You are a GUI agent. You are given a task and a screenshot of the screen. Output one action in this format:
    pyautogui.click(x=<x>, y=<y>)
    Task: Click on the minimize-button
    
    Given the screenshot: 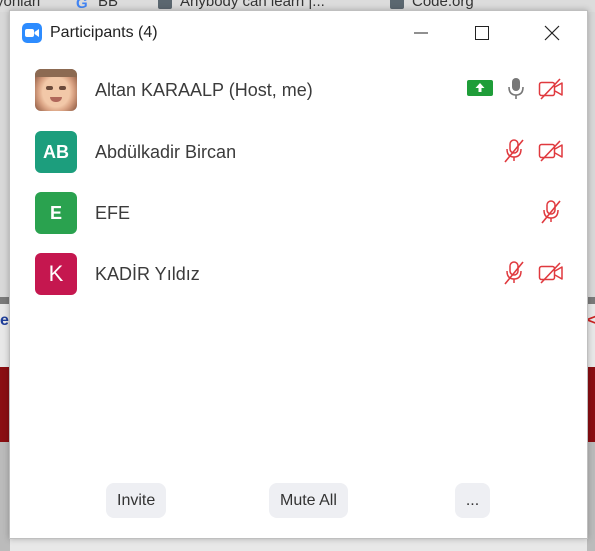 What is the action you would take?
    pyautogui.click(x=421, y=33)
    